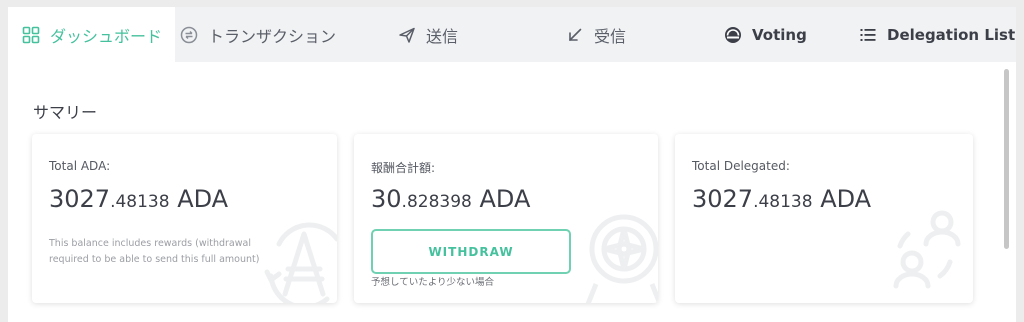 The width and height of the screenshot is (1024, 322). What do you see at coordinates (723, 199) in the screenshot?
I see `total-delegated-integer: 3027` at bounding box center [723, 199].